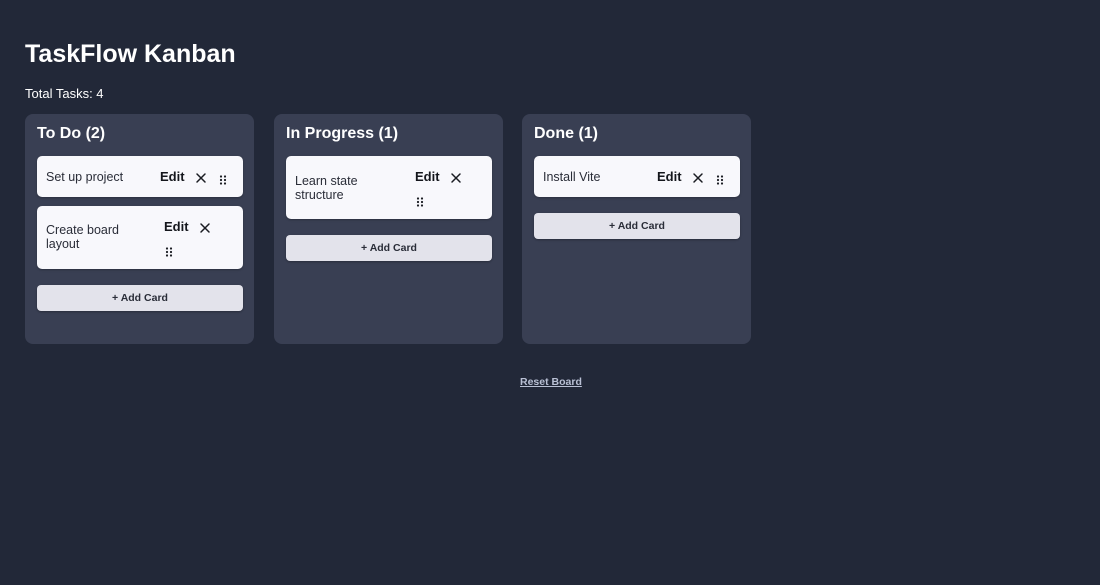 The image size is (1100, 585). Describe the element at coordinates (85, 177) in the screenshot. I see `card-text: Set up project` at that location.